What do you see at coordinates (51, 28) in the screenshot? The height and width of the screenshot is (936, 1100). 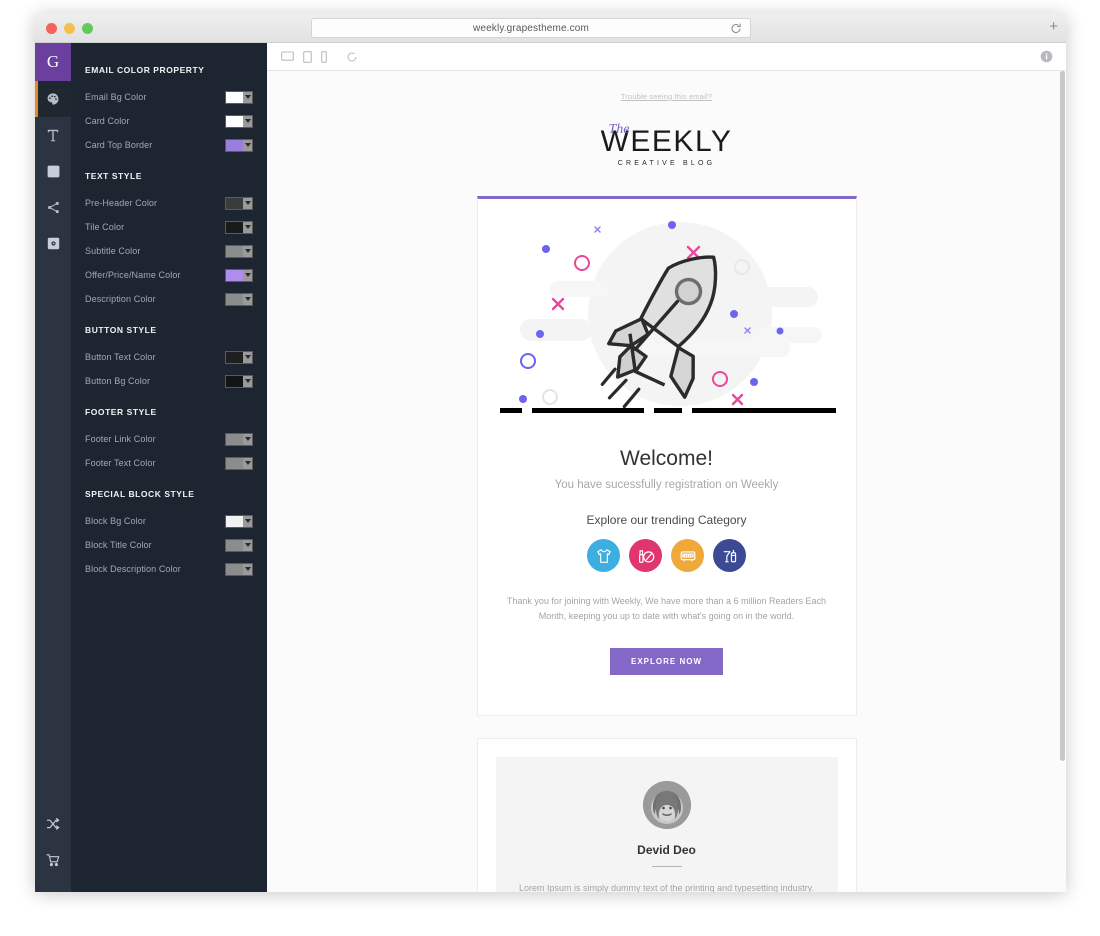 I see `close-window-button` at bounding box center [51, 28].